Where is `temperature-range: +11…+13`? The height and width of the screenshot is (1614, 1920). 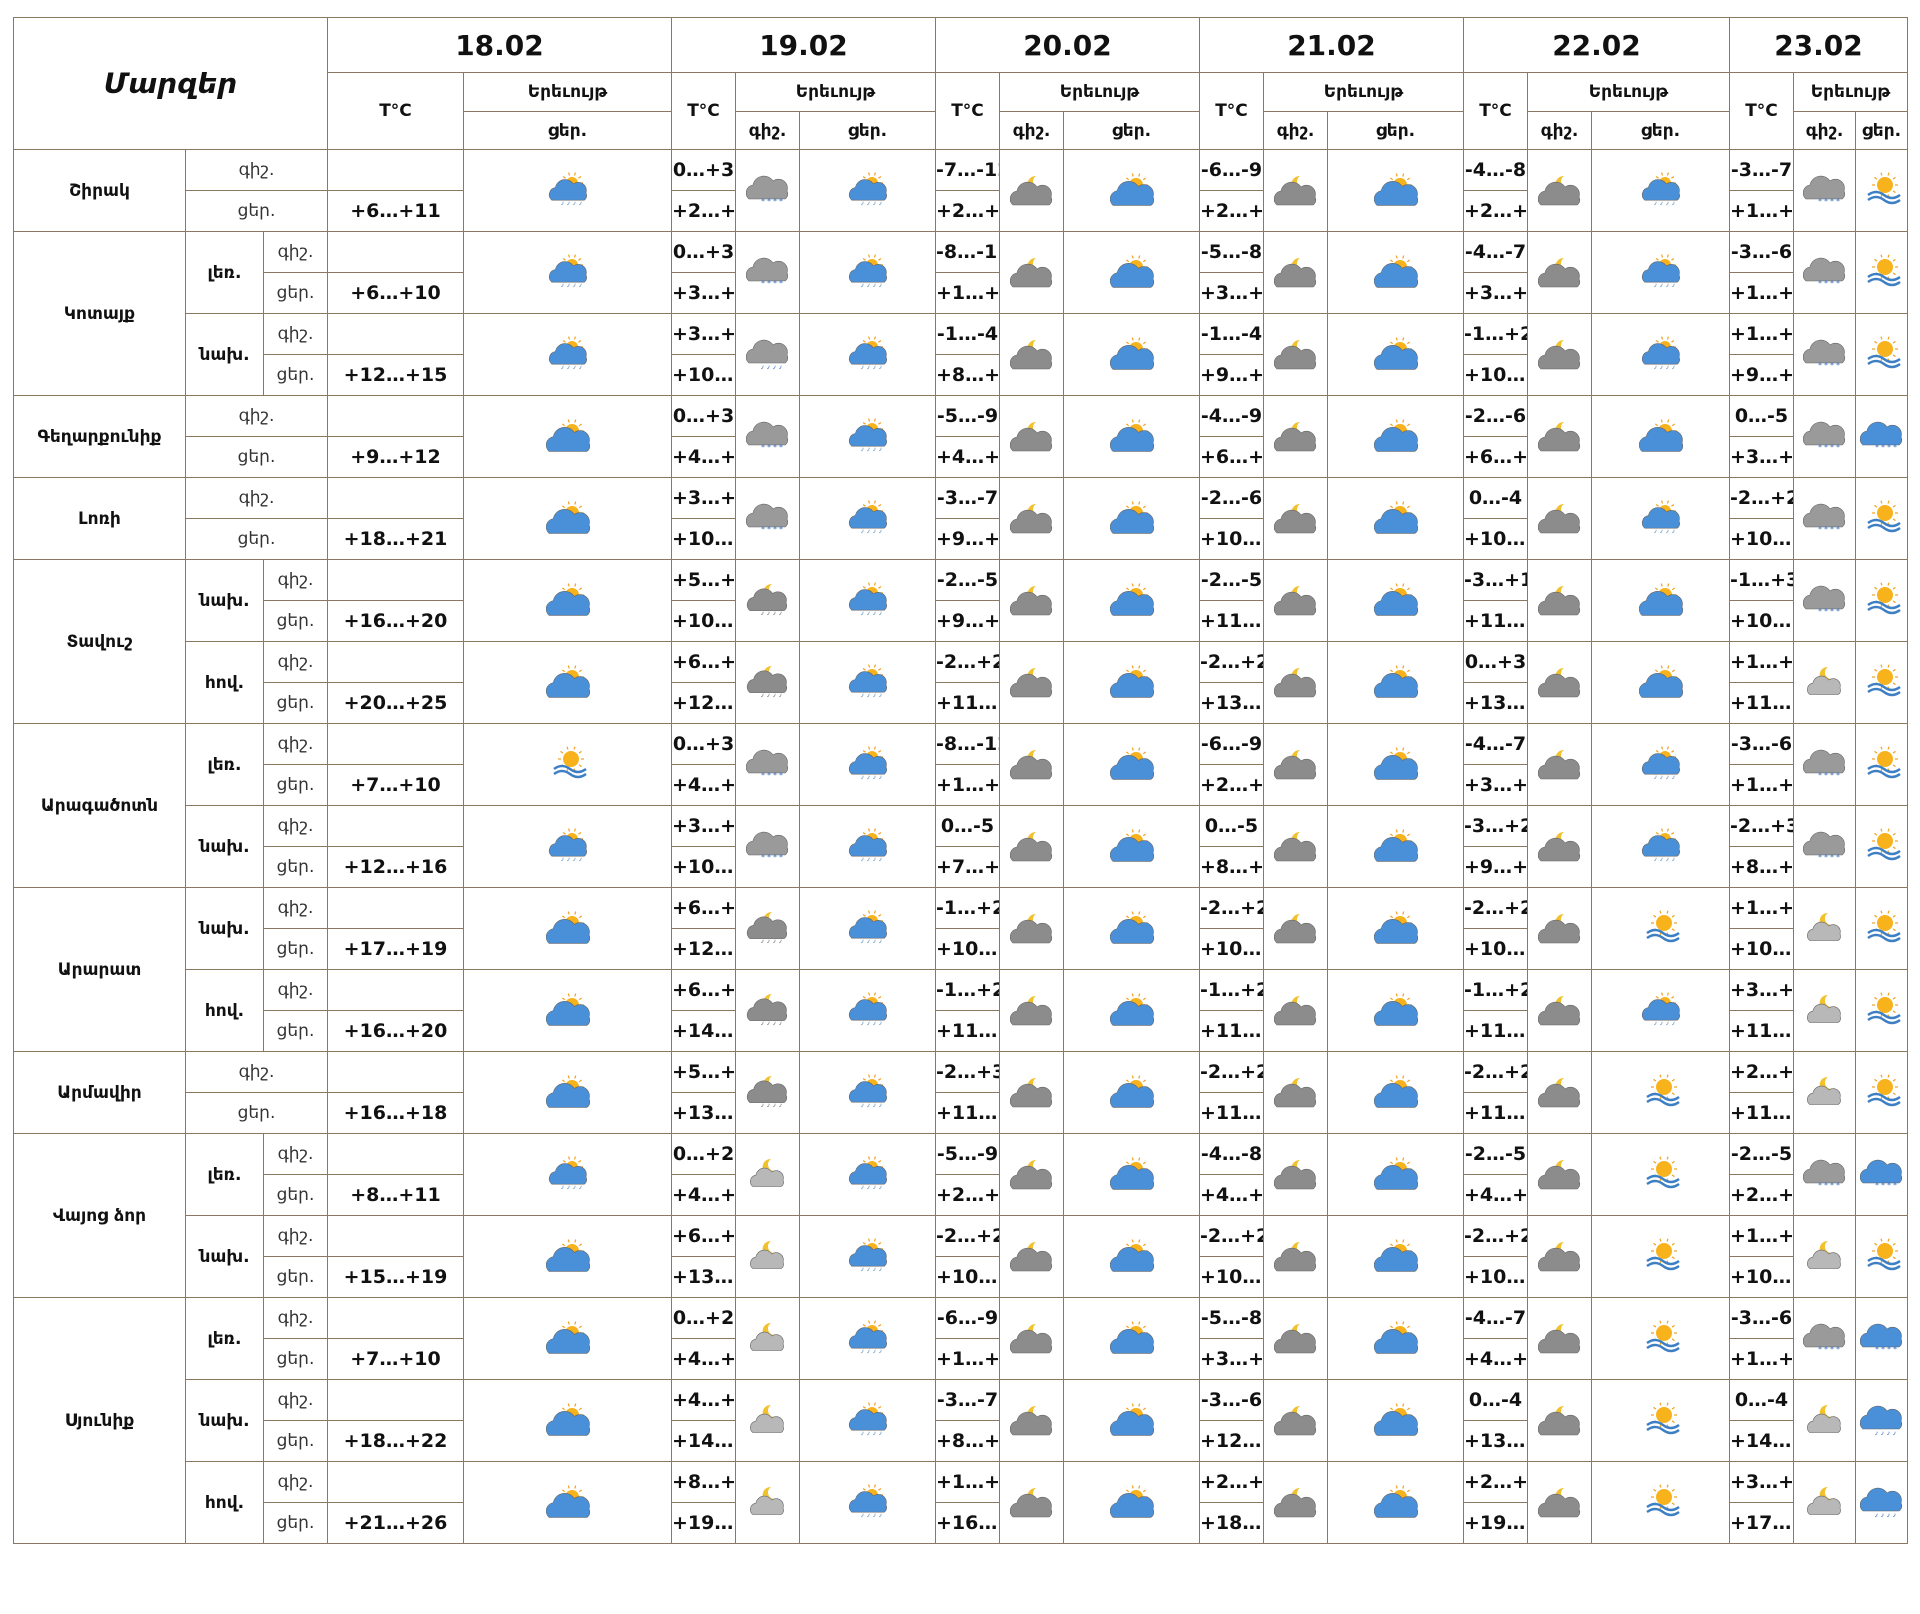 temperature-range: +11…+13 is located at coordinates (1231, 1113).